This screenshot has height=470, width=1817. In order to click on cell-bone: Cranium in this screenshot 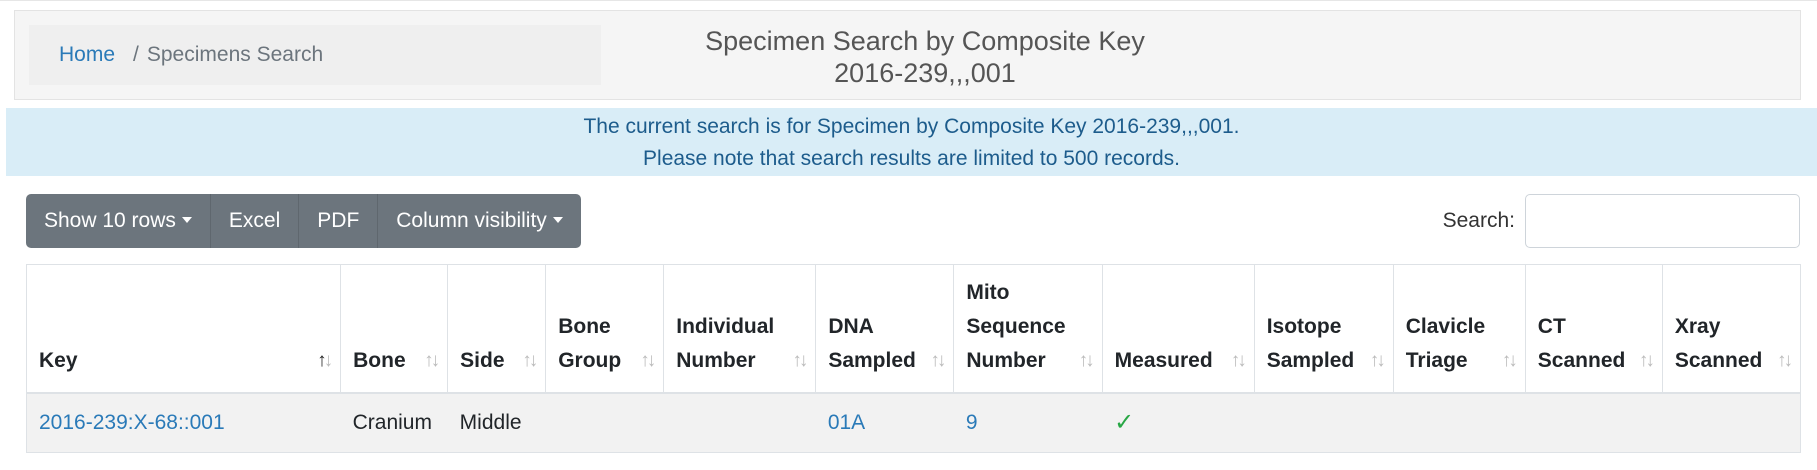, I will do `click(394, 422)`.